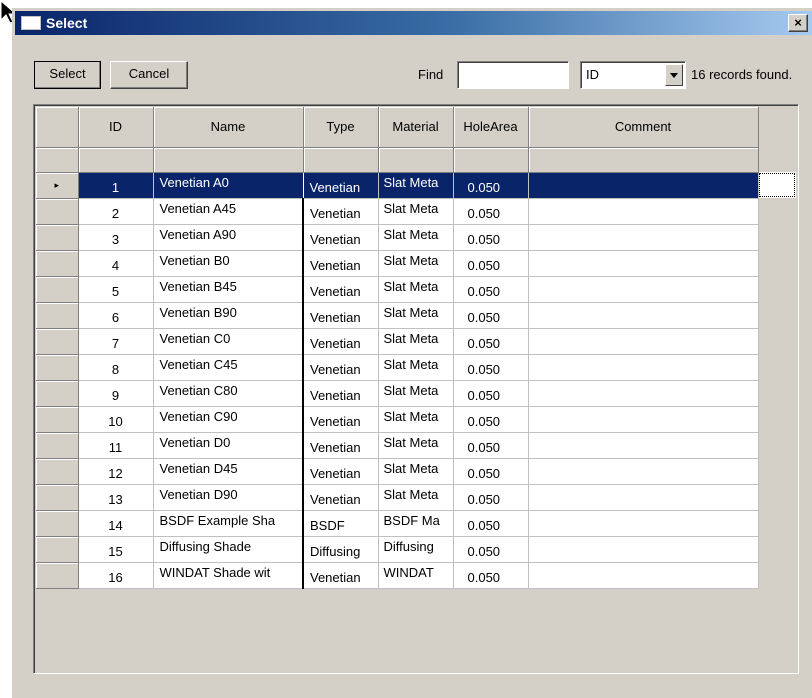 This screenshot has height=698, width=812. What do you see at coordinates (116, 419) in the screenshot?
I see `cell-id: 10` at bounding box center [116, 419].